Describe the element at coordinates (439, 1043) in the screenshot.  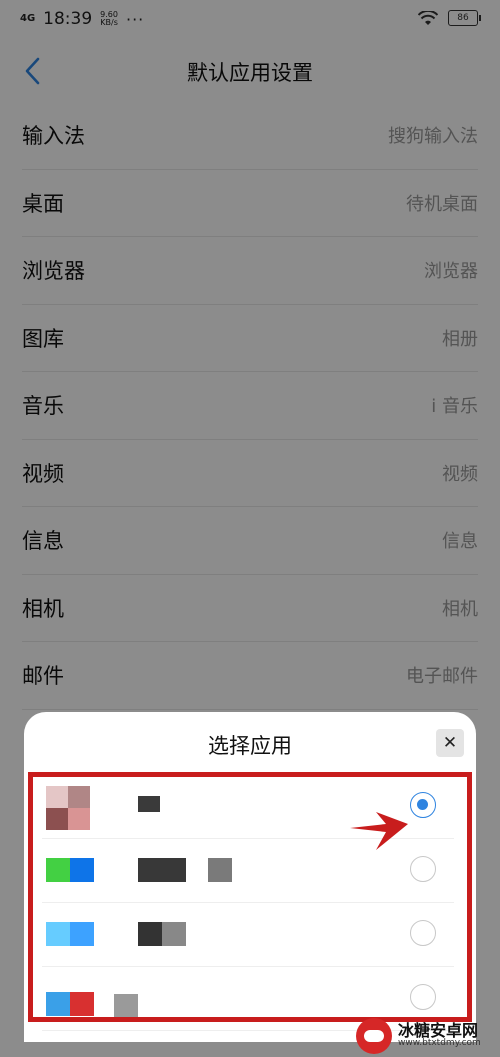
I see `watermark-url: www.btxtdmy.com` at that location.